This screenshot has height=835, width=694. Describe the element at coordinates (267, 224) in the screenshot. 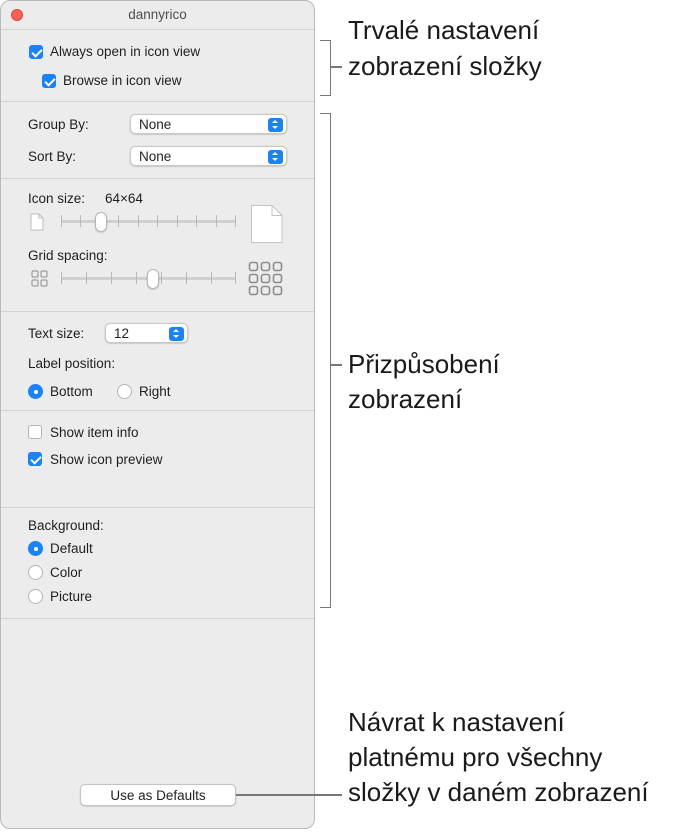

I see `large-document-icon` at that location.